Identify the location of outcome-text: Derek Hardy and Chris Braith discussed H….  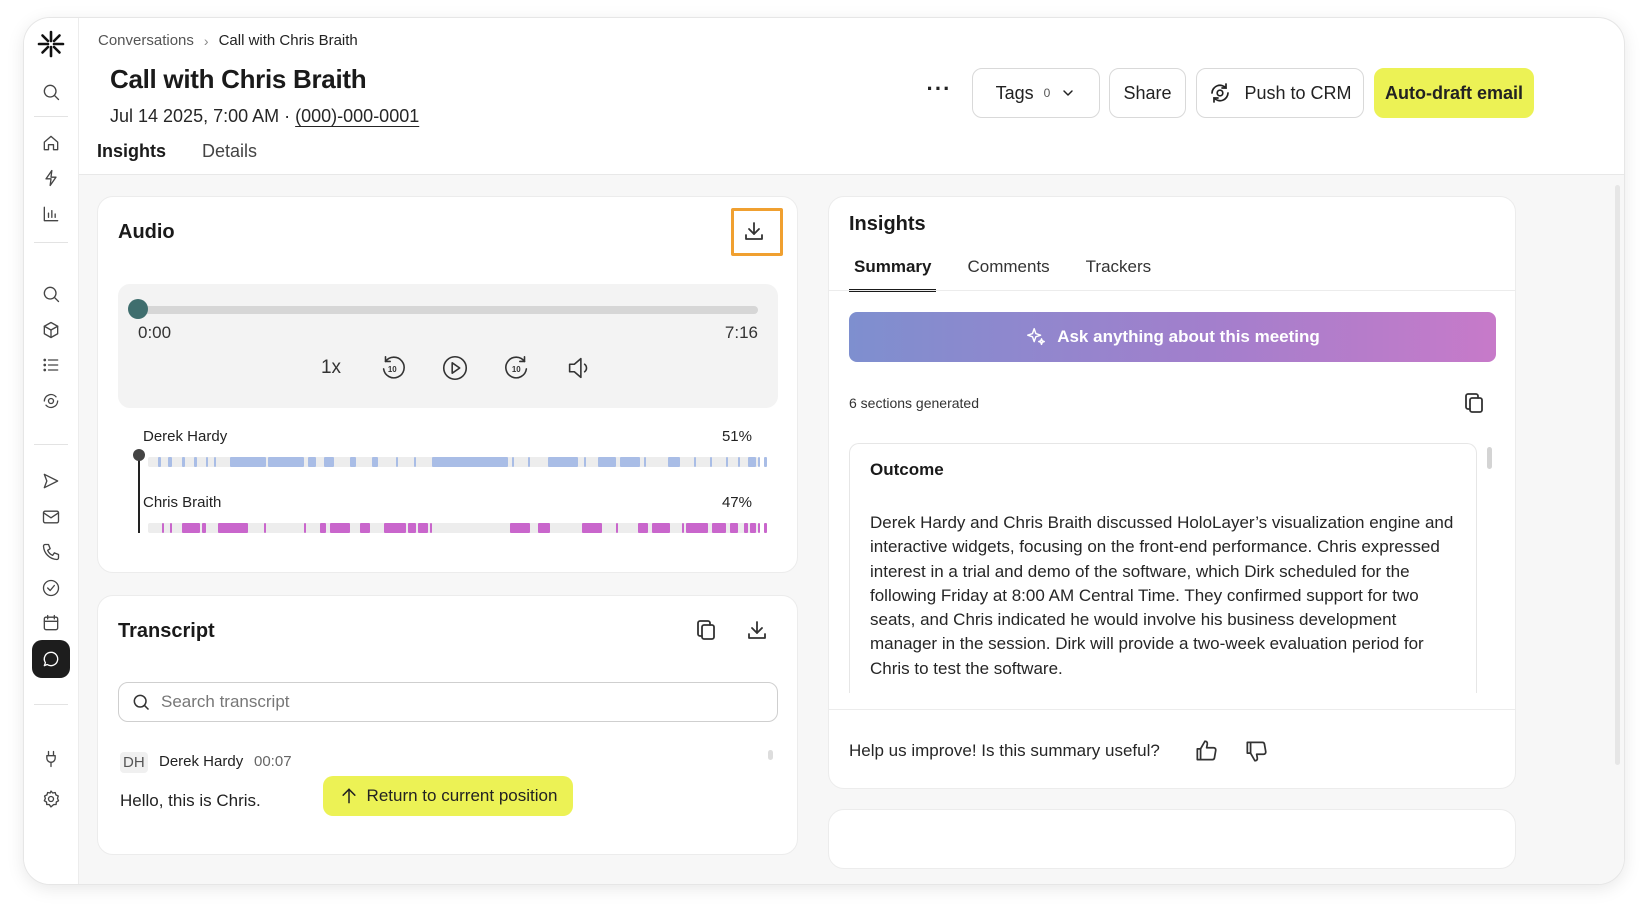
(1162, 595).